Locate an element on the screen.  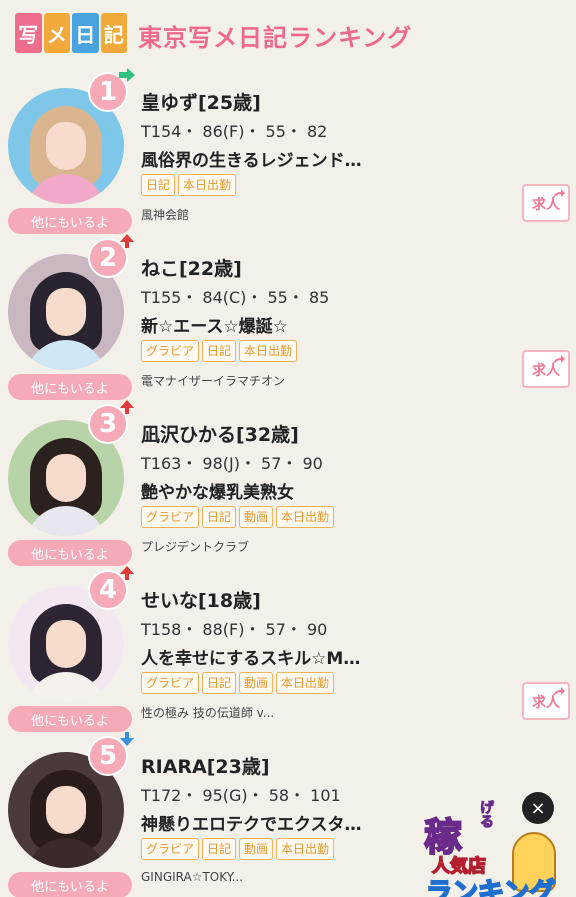
site-logo: 写 メ 日 記 is located at coordinates (71, 33).